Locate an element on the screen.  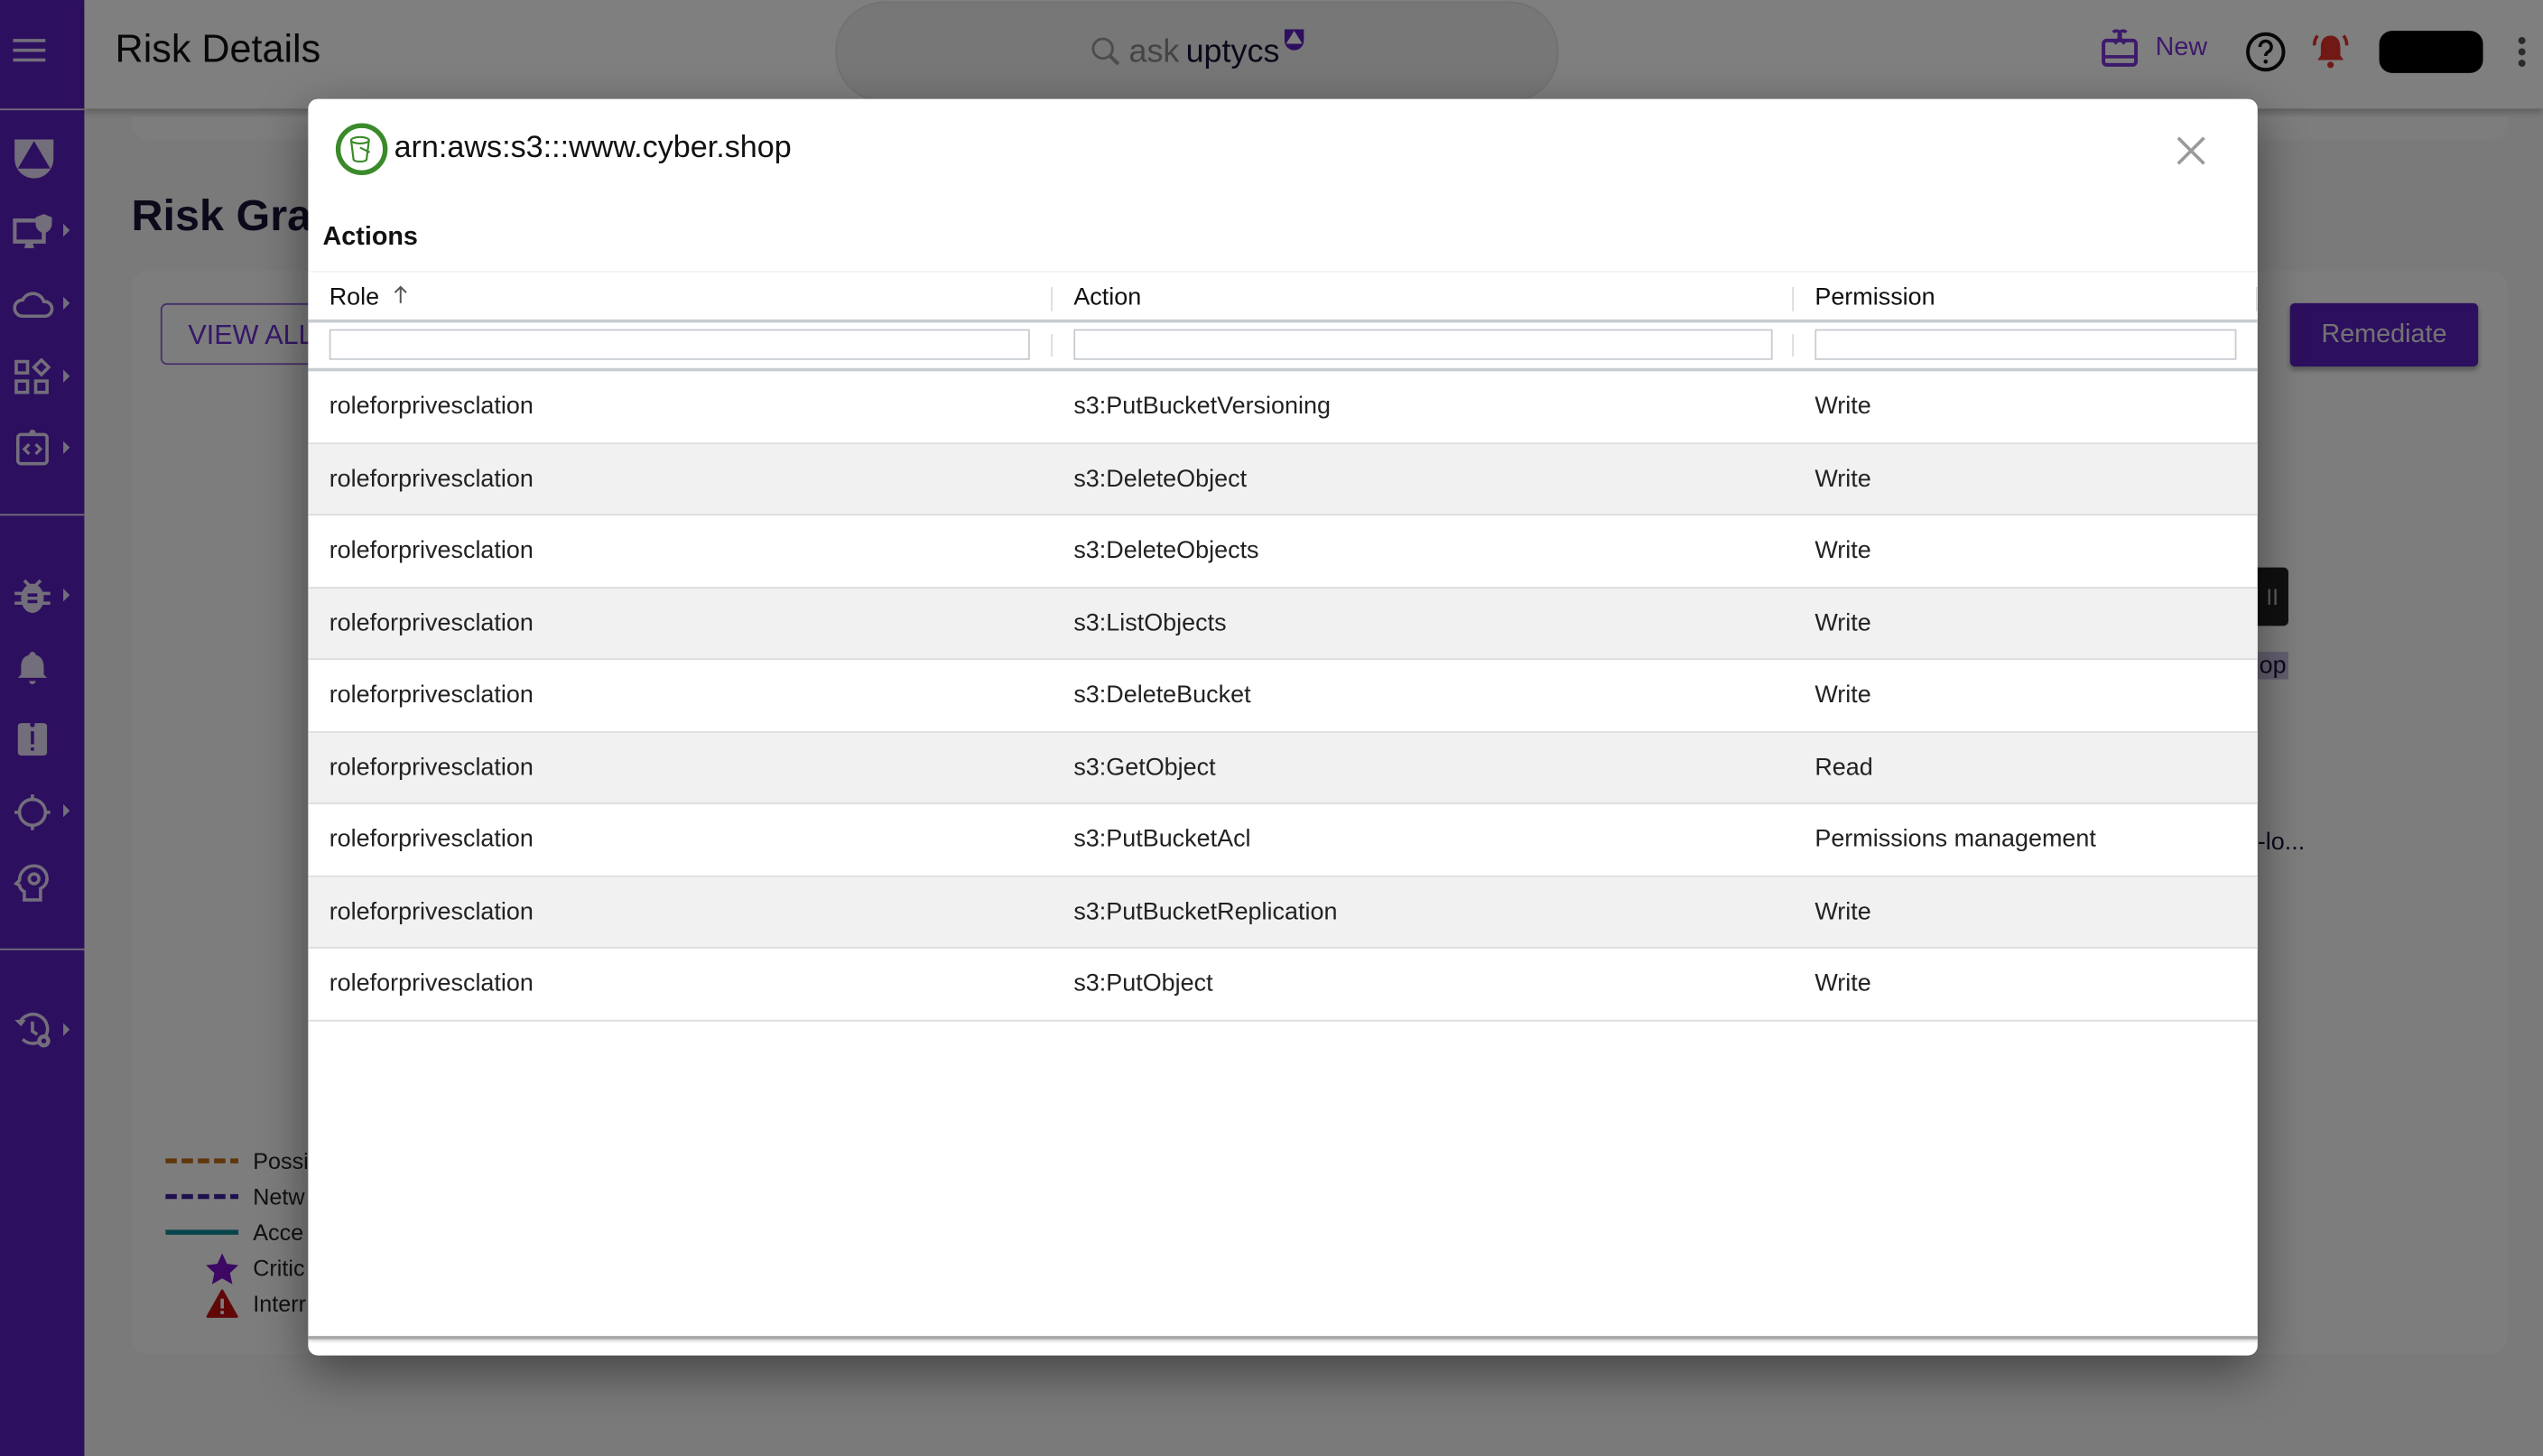
filter-row is located at coordinates (1283, 347).